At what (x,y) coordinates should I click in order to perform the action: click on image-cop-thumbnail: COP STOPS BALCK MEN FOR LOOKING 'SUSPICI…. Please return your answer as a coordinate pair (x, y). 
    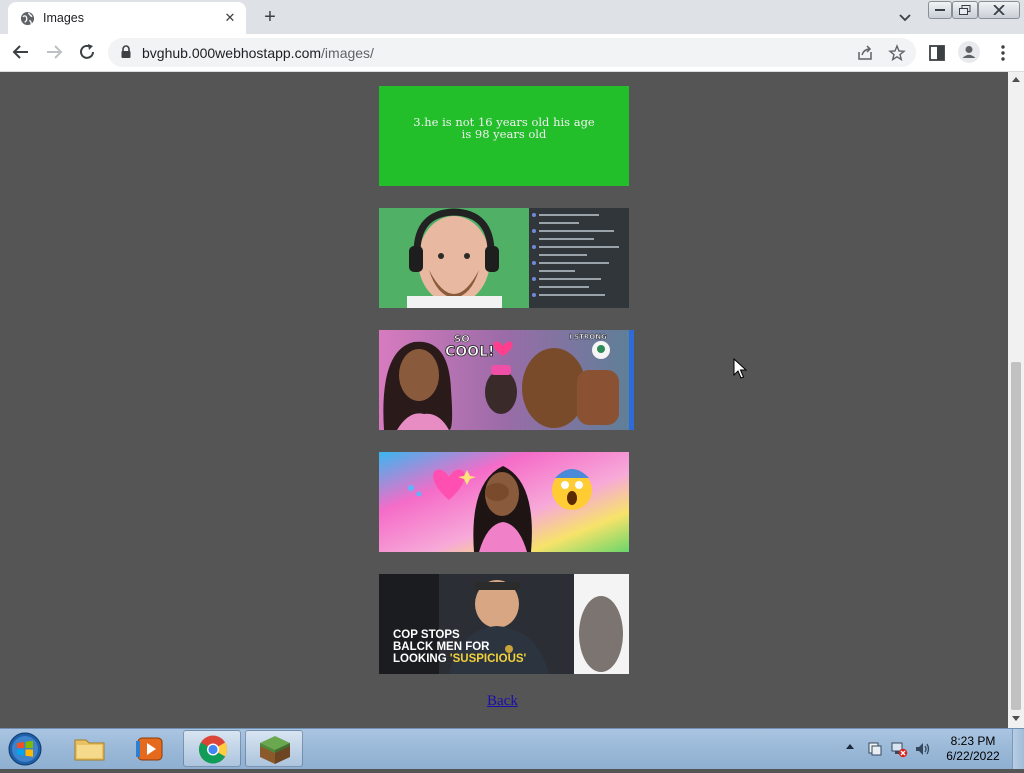
    Looking at the image, I should click on (504, 624).